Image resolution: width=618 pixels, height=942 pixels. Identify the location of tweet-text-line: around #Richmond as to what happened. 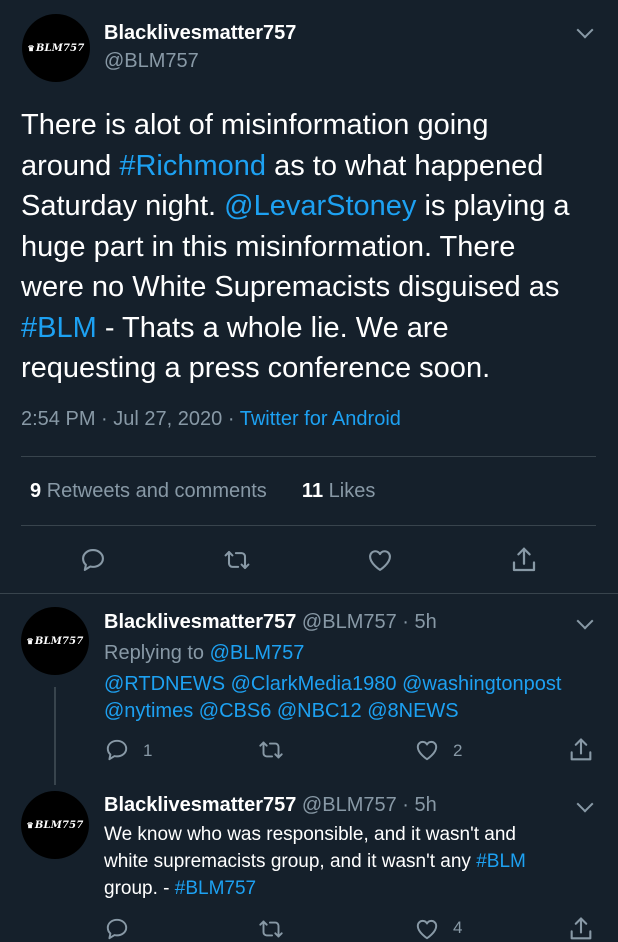
(311, 166).